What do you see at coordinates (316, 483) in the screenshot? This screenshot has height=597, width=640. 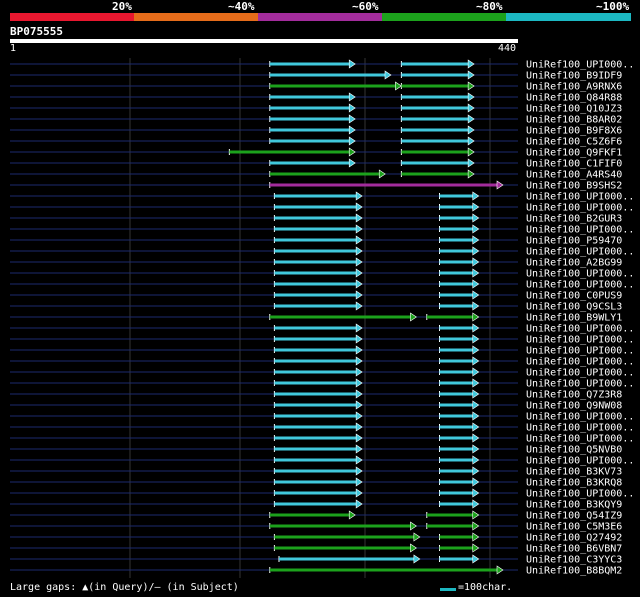 I see `hit-row: UniRef100_B3KRQ8` at bounding box center [316, 483].